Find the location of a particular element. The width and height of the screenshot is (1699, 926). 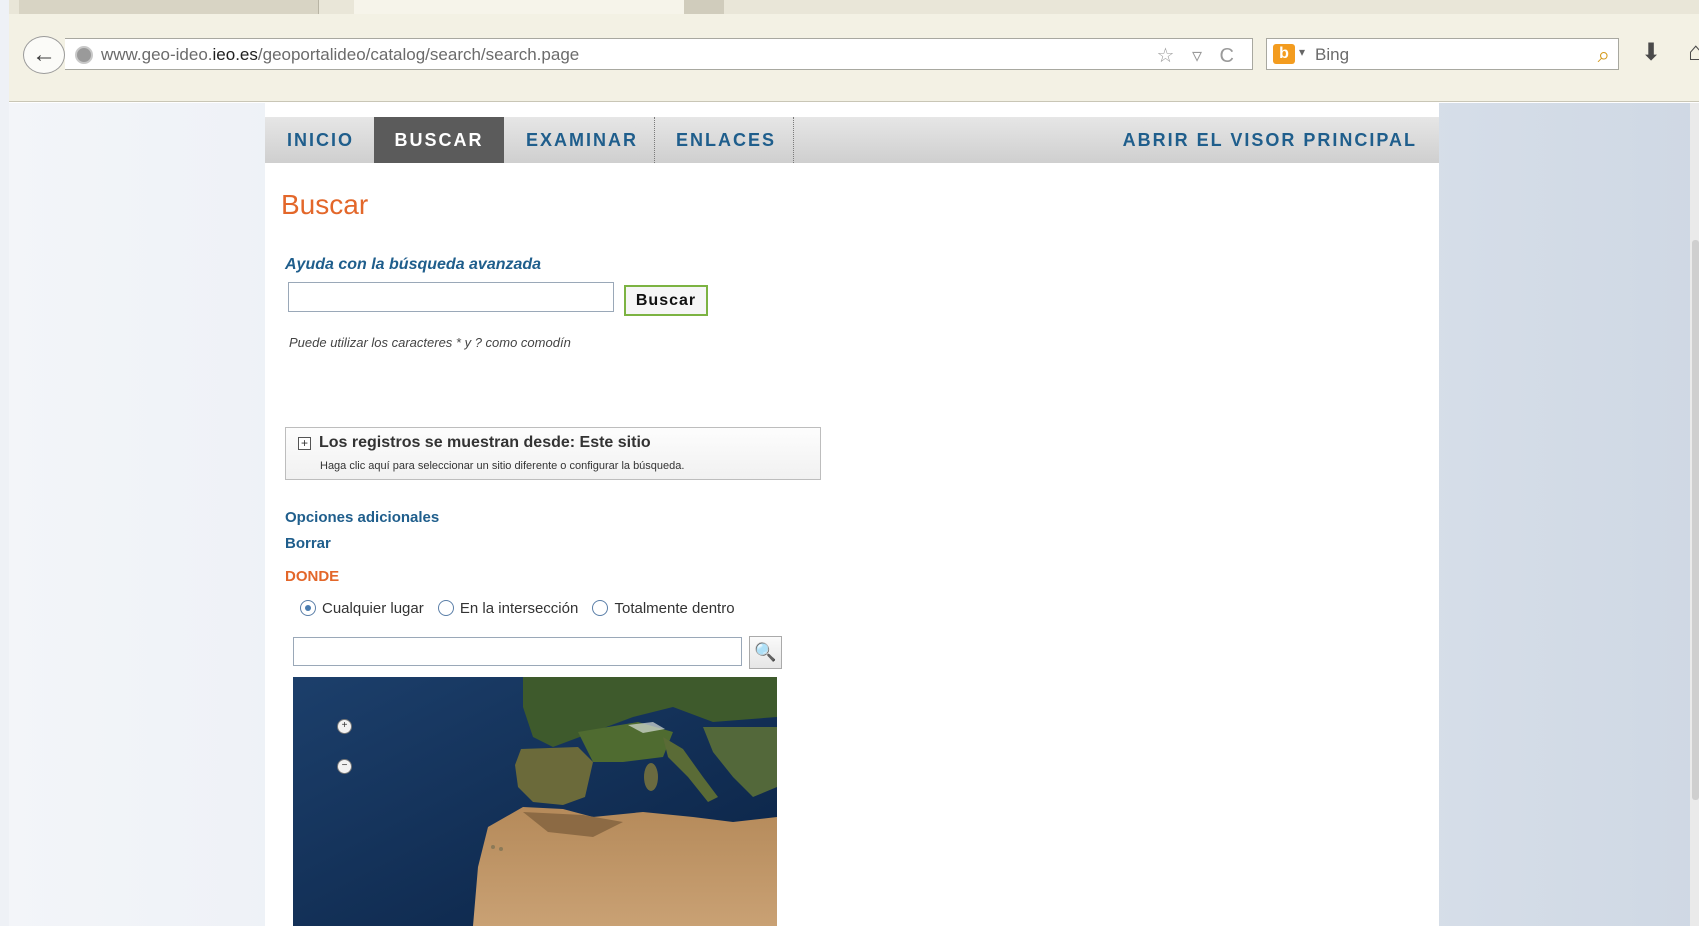

nav-item-buscar: BUSCAR is located at coordinates (439, 140).